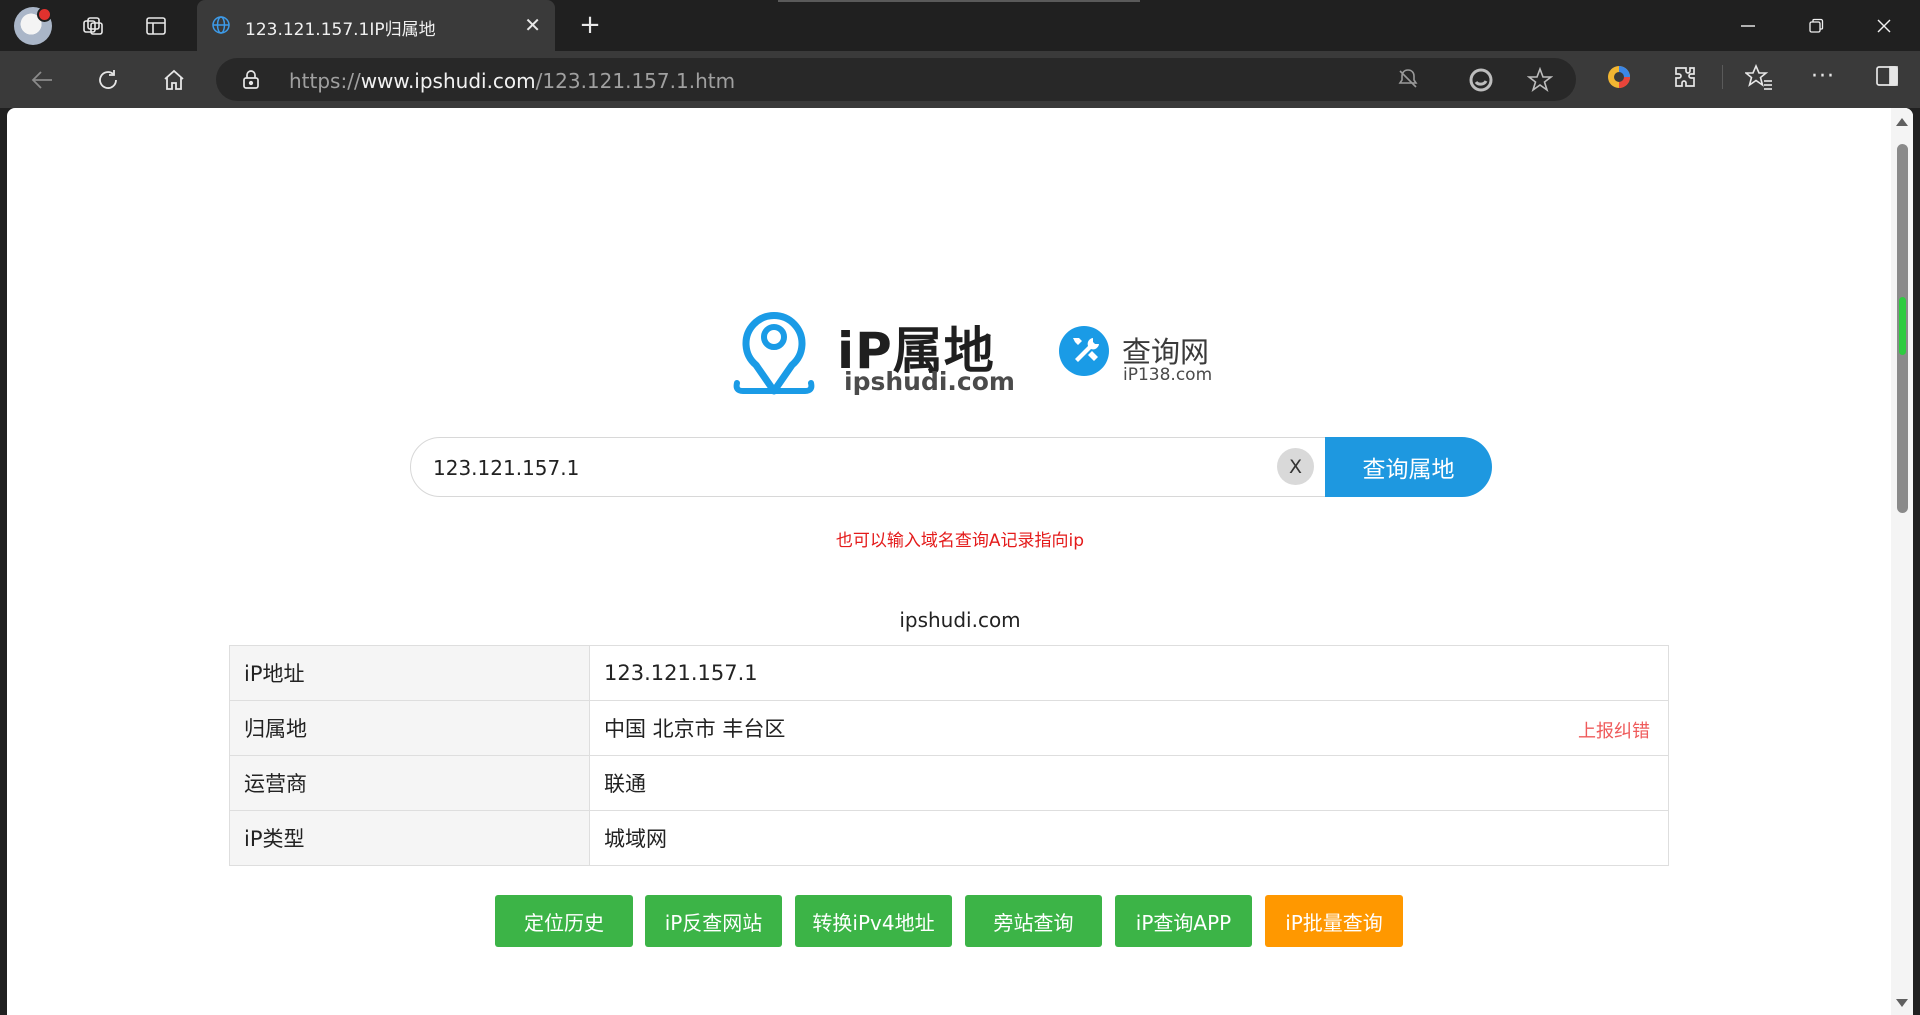 The image size is (1920, 1015). Describe the element at coordinates (1722, 77) in the screenshot. I see `toolbar-divider` at that location.